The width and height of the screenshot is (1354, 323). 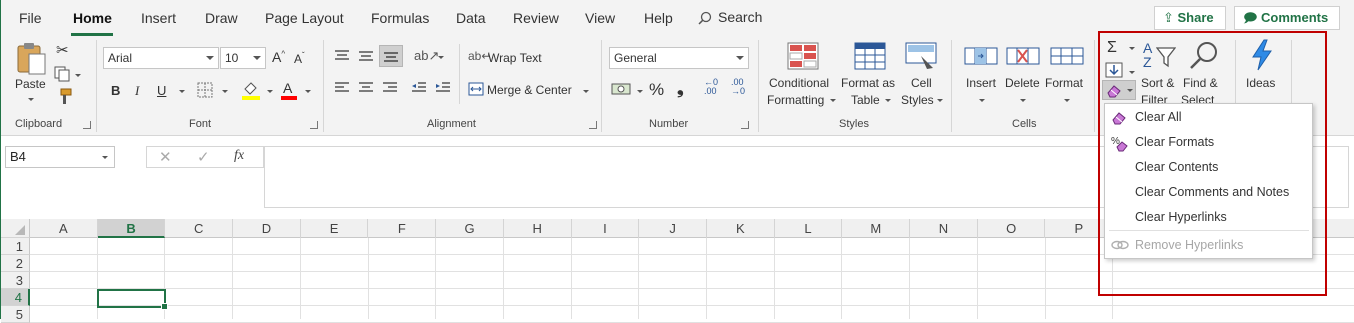 What do you see at coordinates (586, 91) in the screenshot?
I see `merge-dropdown-arrow` at bounding box center [586, 91].